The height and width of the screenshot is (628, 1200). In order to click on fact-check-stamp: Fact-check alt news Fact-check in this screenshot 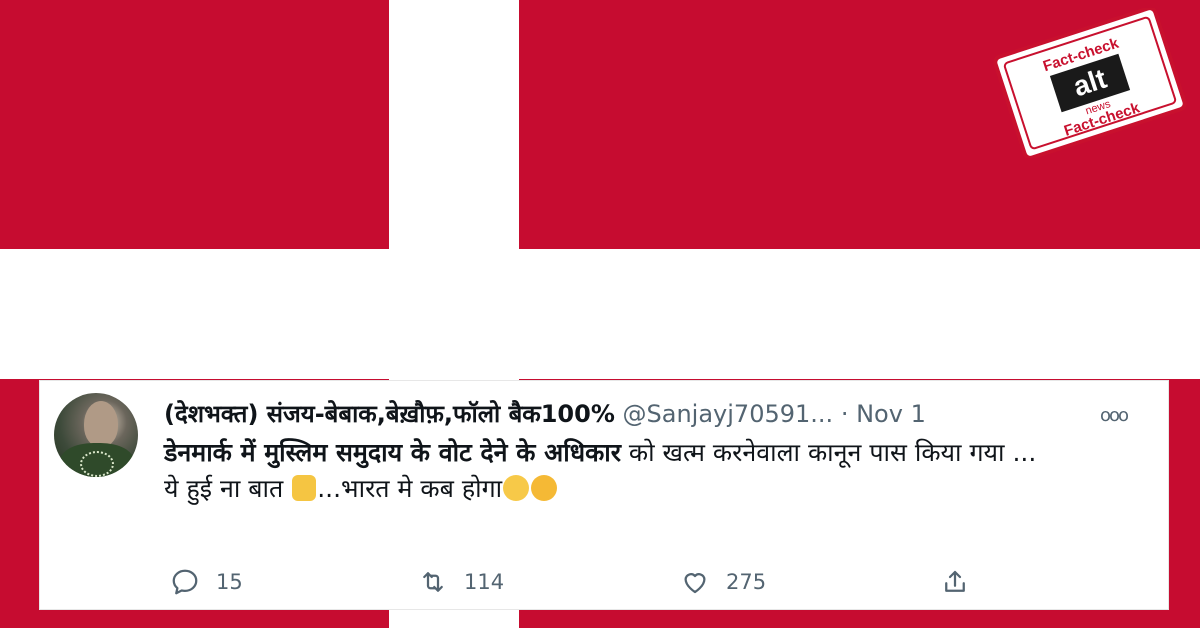, I will do `click(1090, 83)`.